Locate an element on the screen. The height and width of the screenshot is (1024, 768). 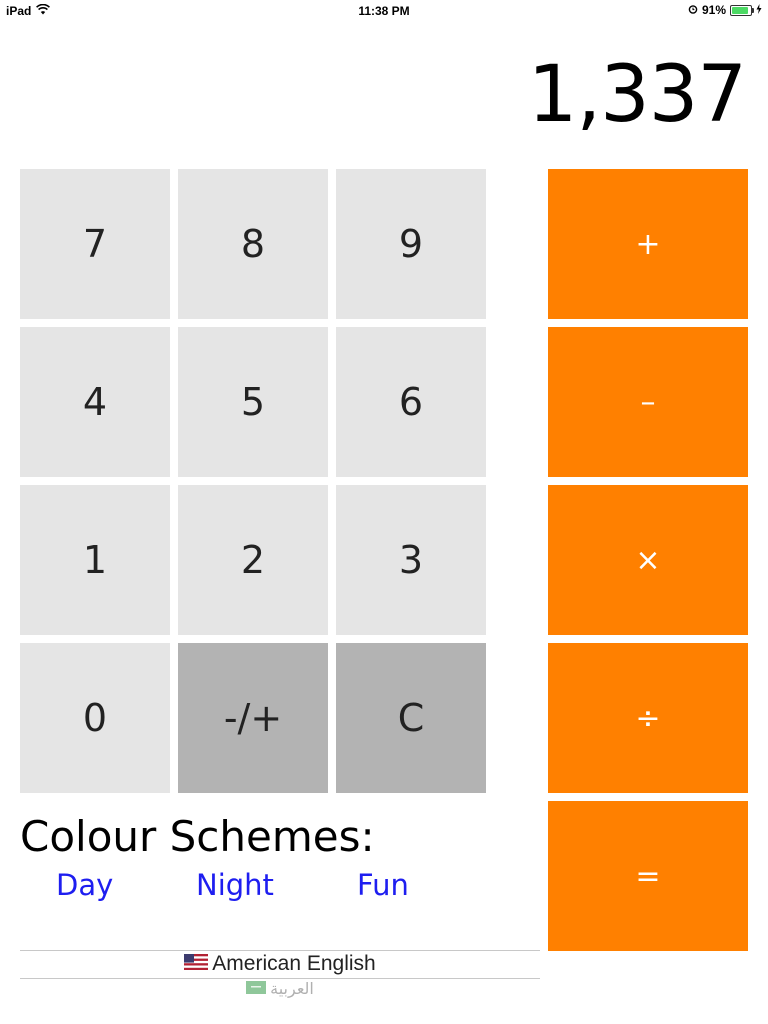
battery-percent: 91% is located at coordinates (713, 10).